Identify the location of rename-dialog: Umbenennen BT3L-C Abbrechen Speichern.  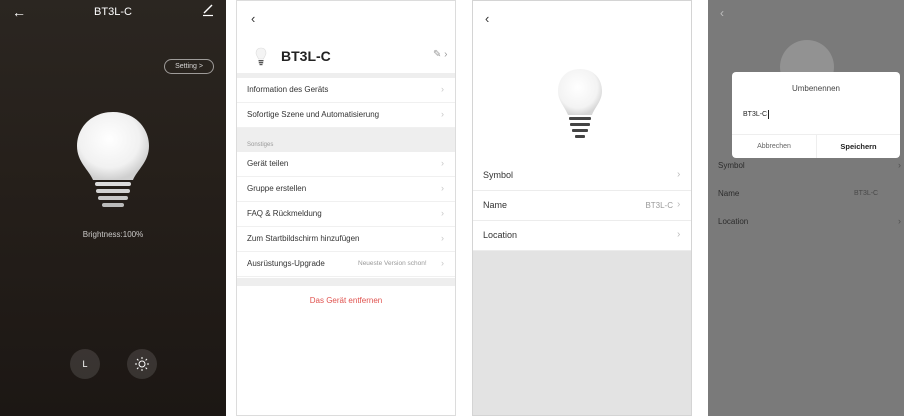
(816, 115).